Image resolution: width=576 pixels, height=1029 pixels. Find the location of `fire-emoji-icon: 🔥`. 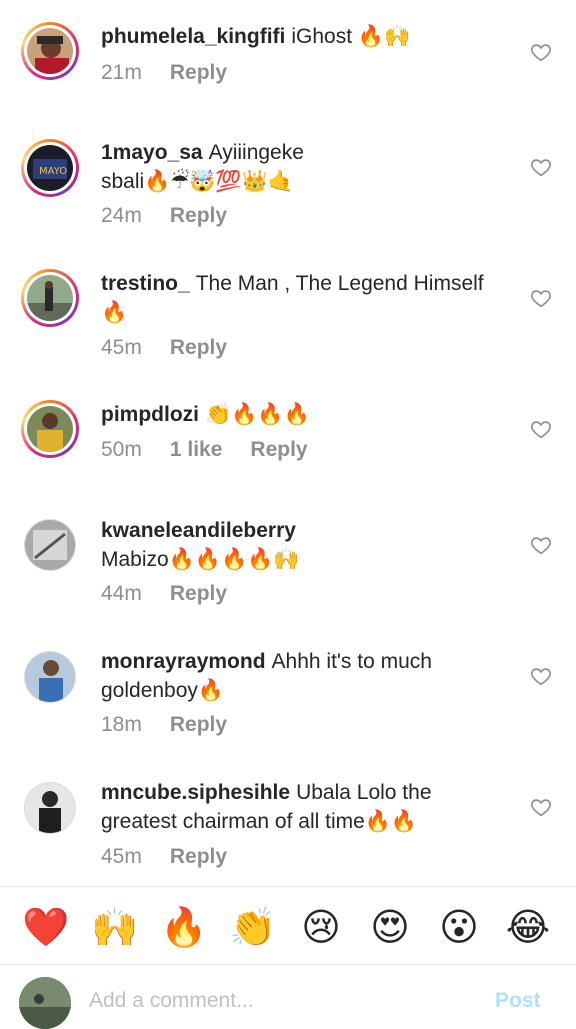

fire-emoji-icon: 🔥 is located at coordinates (184, 928).